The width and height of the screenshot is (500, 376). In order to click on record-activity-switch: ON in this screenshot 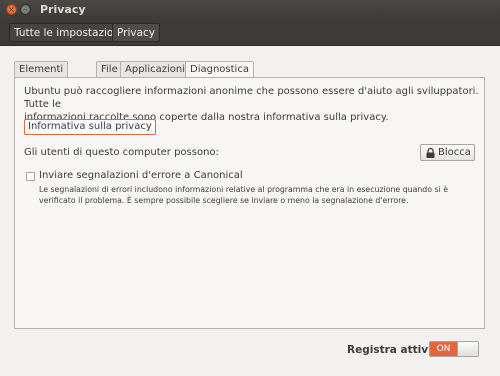, I will do `click(454, 349)`.